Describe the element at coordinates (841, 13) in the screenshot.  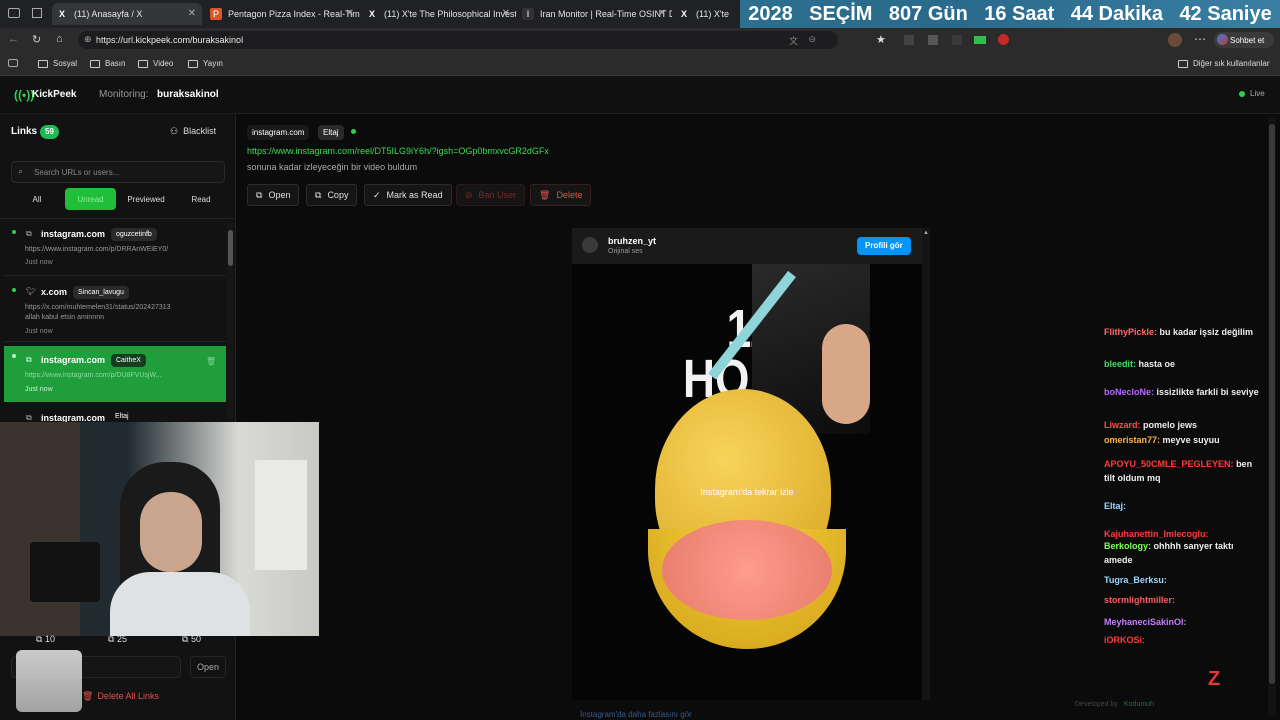
I see `countdown-label: SEÇİM` at that location.